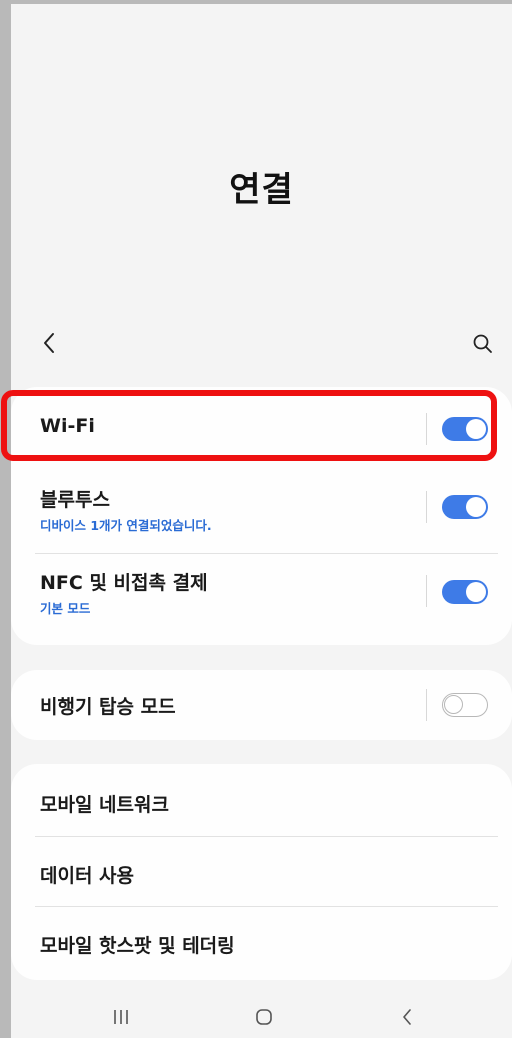  Describe the element at coordinates (261, 599) in the screenshot. I see `nfc-row: NFC 및 비접촉 결제 기본 모드` at that location.